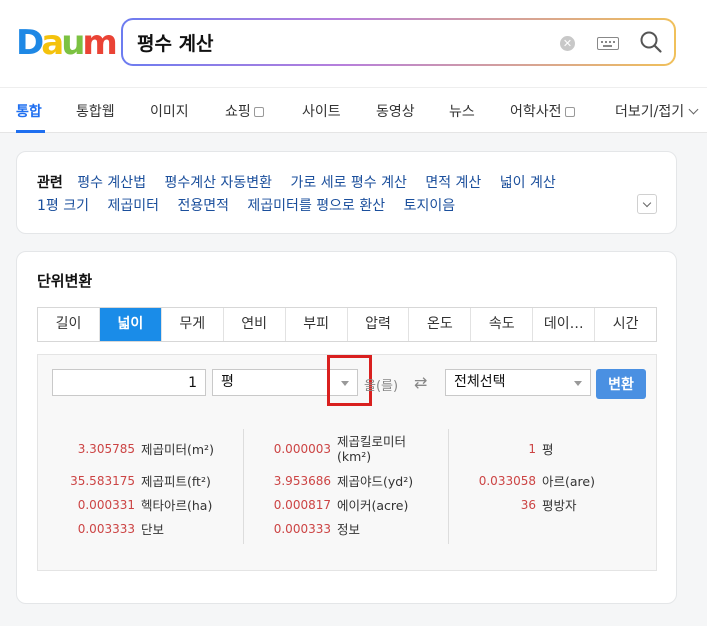  I want to click on unit-tab-pressure: 압력, so click(378, 324).